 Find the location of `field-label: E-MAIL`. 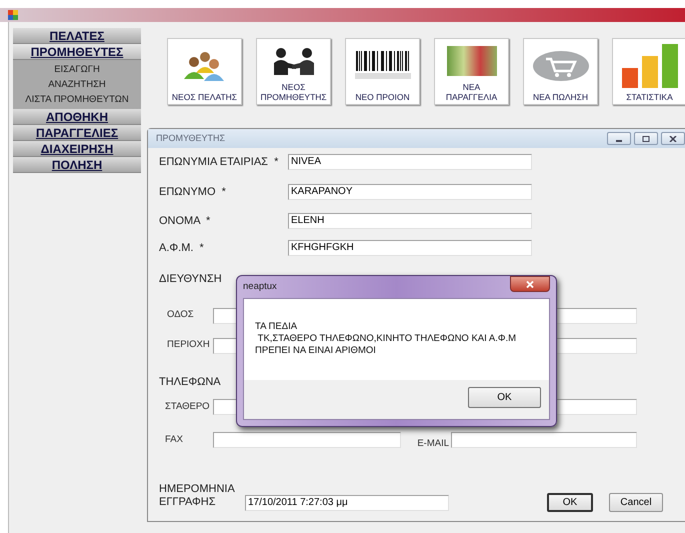

field-label: E-MAIL is located at coordinates (433, 444).